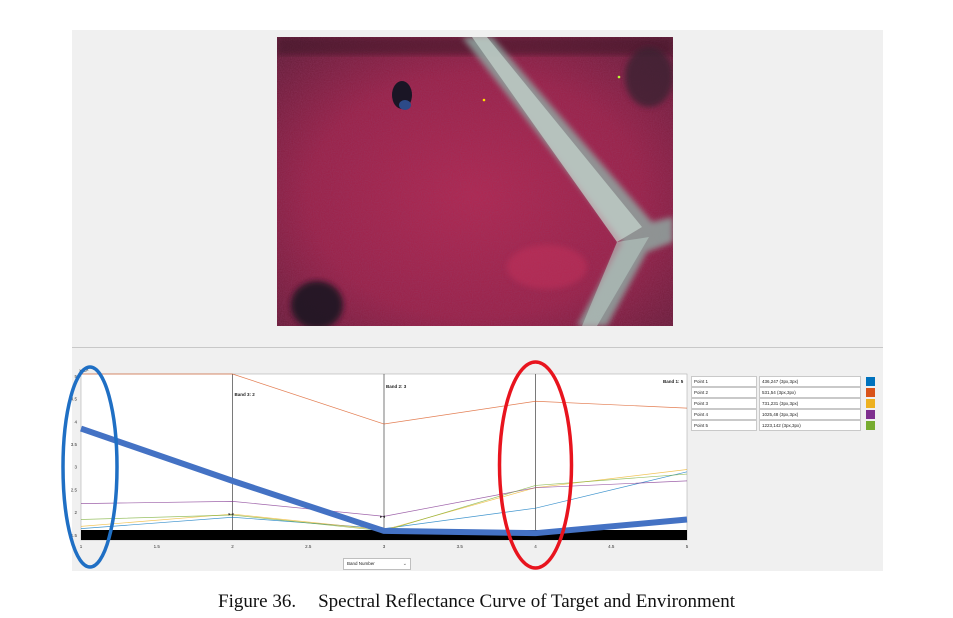  What do you see at coordinates (257, 601) in the screenshot?
I see `figure-number: Figure 36.` at bounding box center [257, 601].